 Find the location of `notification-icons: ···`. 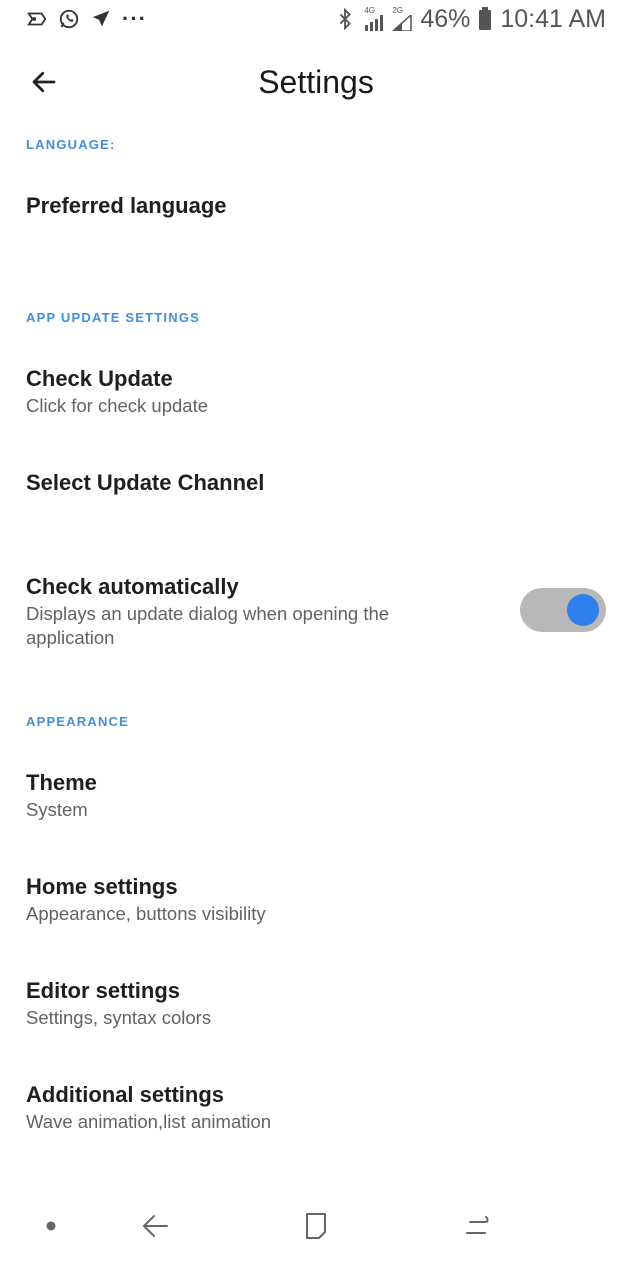

notification-icons: ··· is located at coordinates (86, 19).